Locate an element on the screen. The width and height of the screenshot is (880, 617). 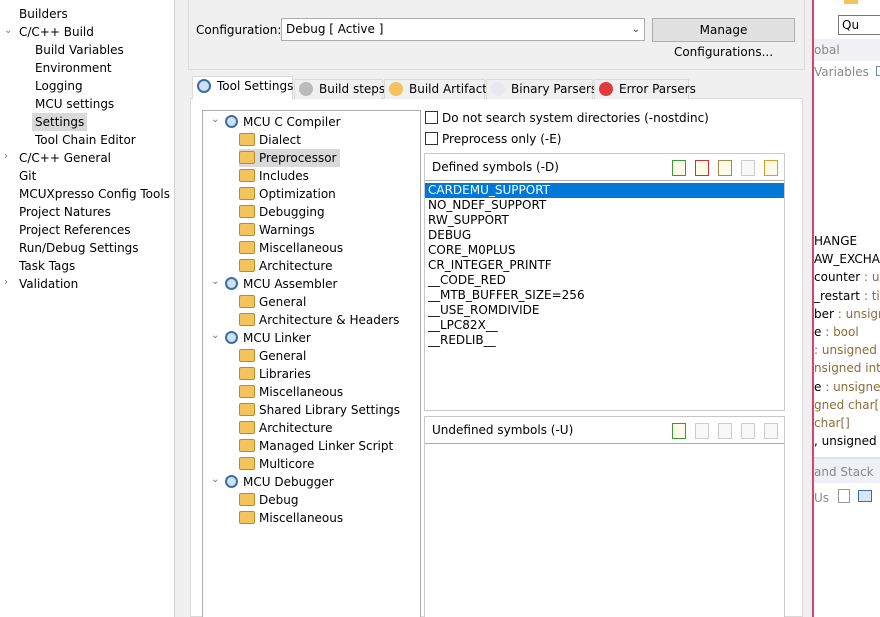
symbol-item: __LPC82X__ is located at coordinates (604, 325).